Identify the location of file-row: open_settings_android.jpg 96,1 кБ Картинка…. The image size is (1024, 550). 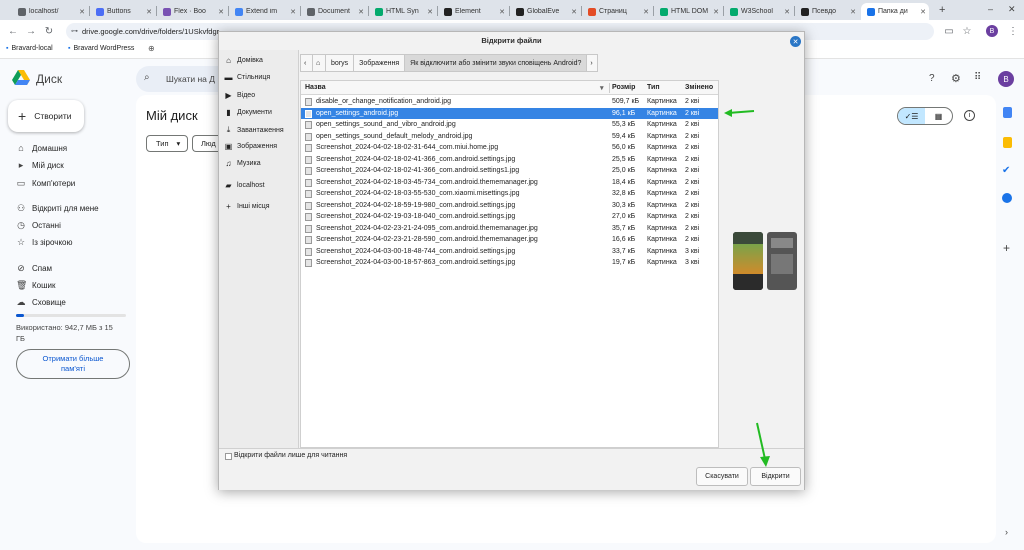
(509, 113).